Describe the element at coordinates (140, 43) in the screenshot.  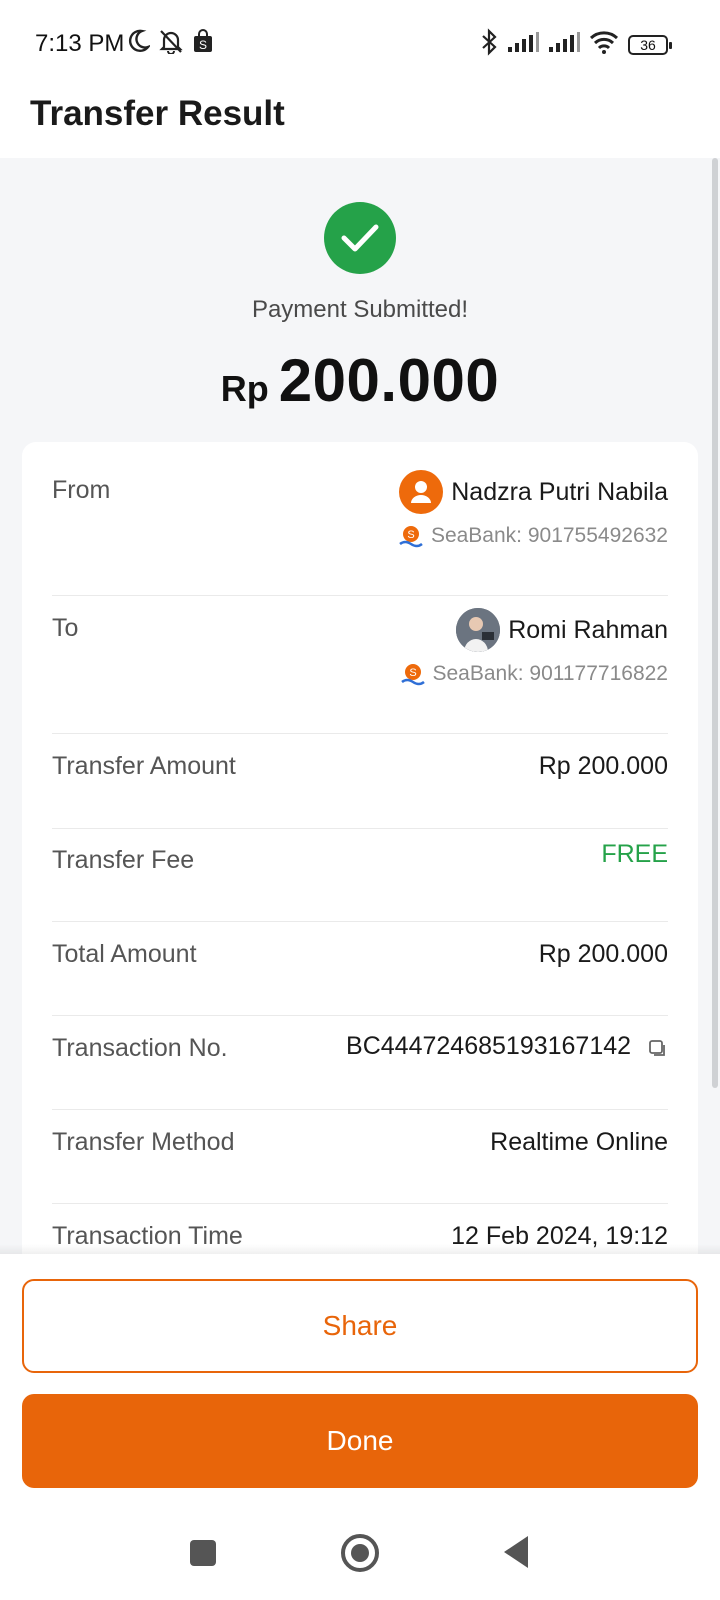
I see `moon-icon` at that location.